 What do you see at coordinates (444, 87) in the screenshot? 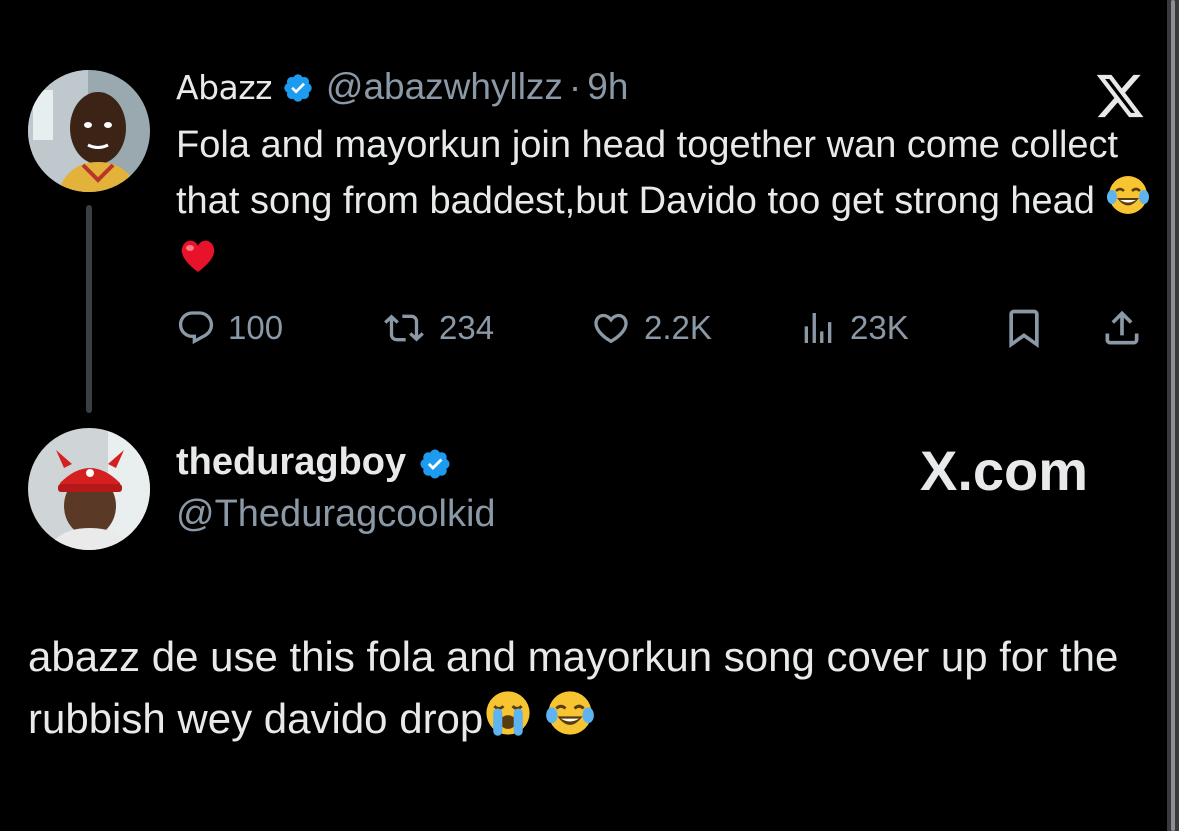
I see `author-handle: @abazwhyllzz` at bounding box center [444, 87].